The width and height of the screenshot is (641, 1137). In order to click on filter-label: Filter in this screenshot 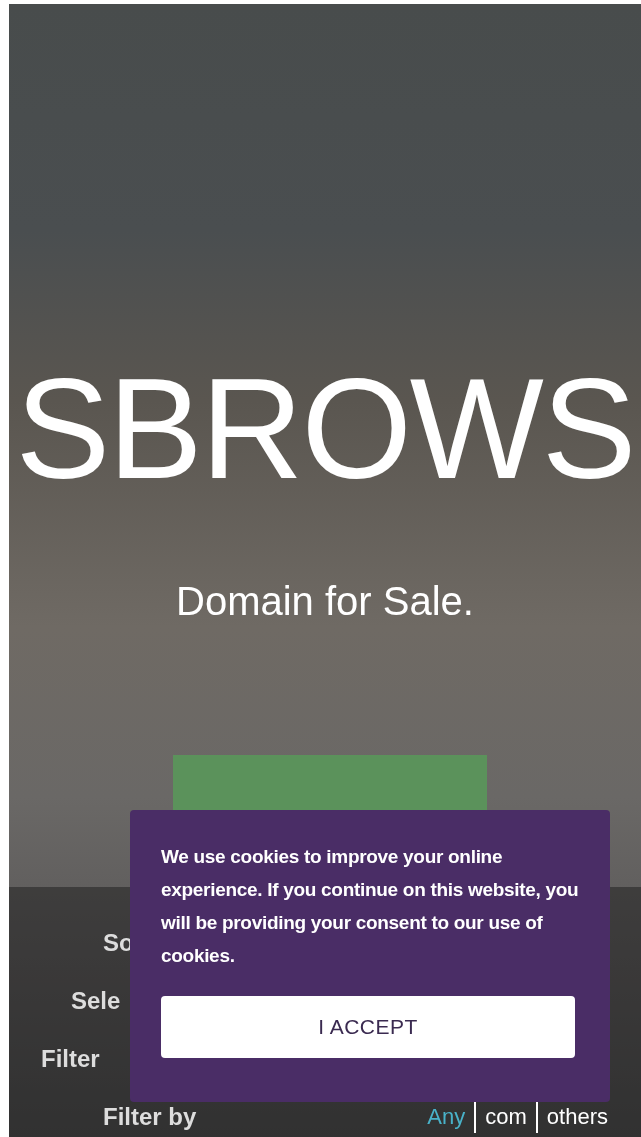, I will do `click(70, 1059)`.